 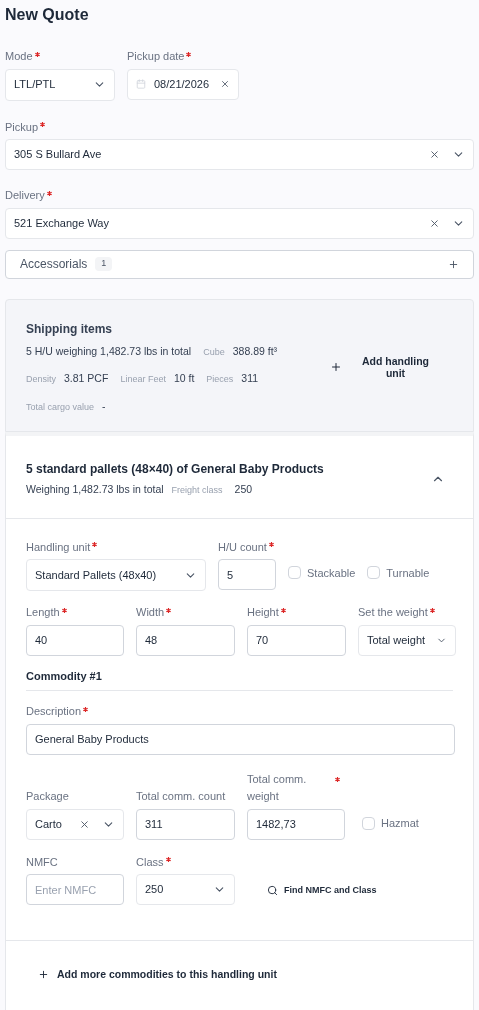 I want to click on field-label: Package, so click(x=47, y=796).